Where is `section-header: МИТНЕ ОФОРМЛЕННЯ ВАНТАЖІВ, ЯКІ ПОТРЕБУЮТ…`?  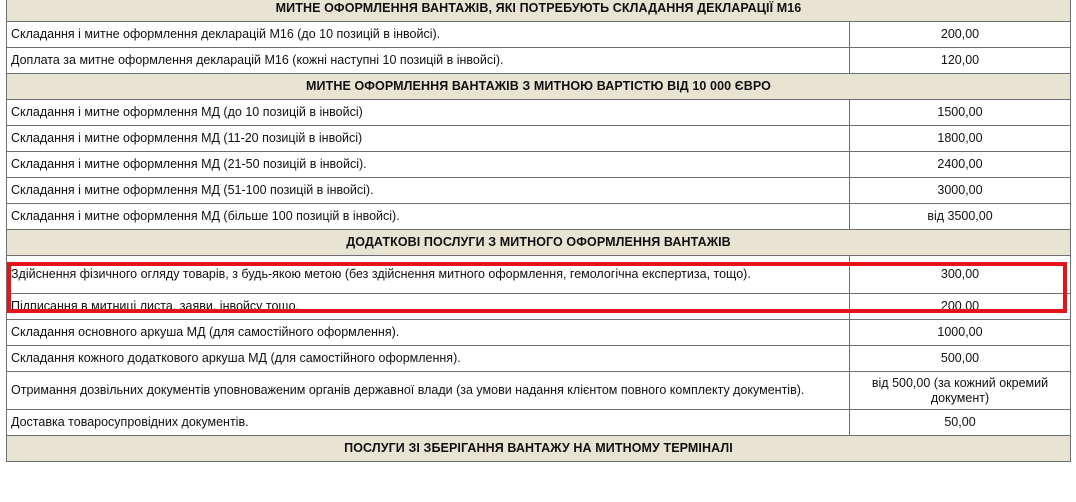
section-header: МИТНЕ ОФОРМЛЕННЯ ВАНТАЖІВ, ЯКІ ПОТРЕБУЮТ… is located at coordinates (538, 11).